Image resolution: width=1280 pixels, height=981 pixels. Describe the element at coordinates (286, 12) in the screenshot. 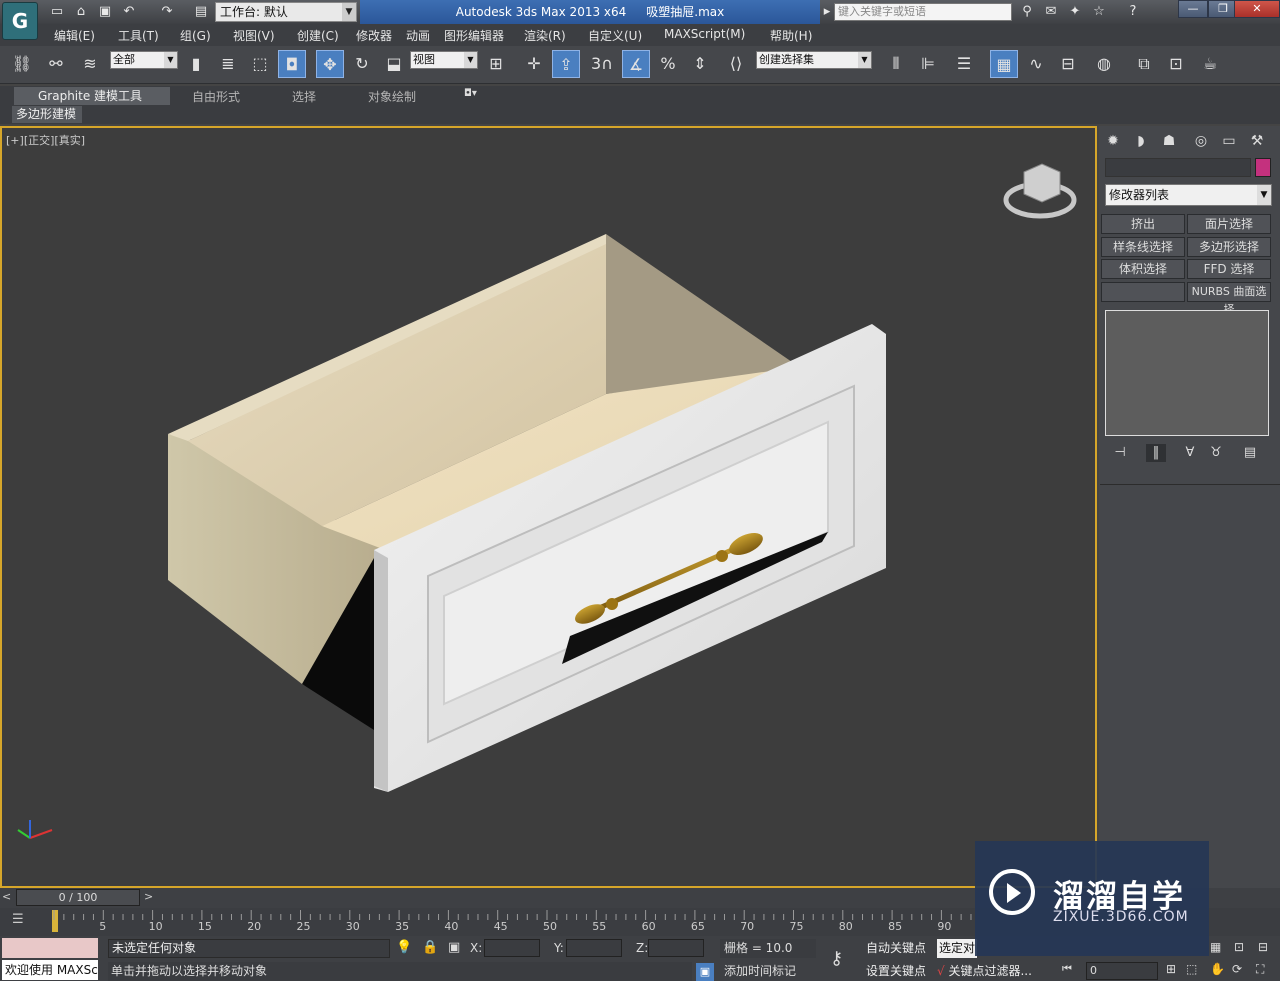

I see `workspace-dropdown: 工作台: 默认 ▼` at that location.